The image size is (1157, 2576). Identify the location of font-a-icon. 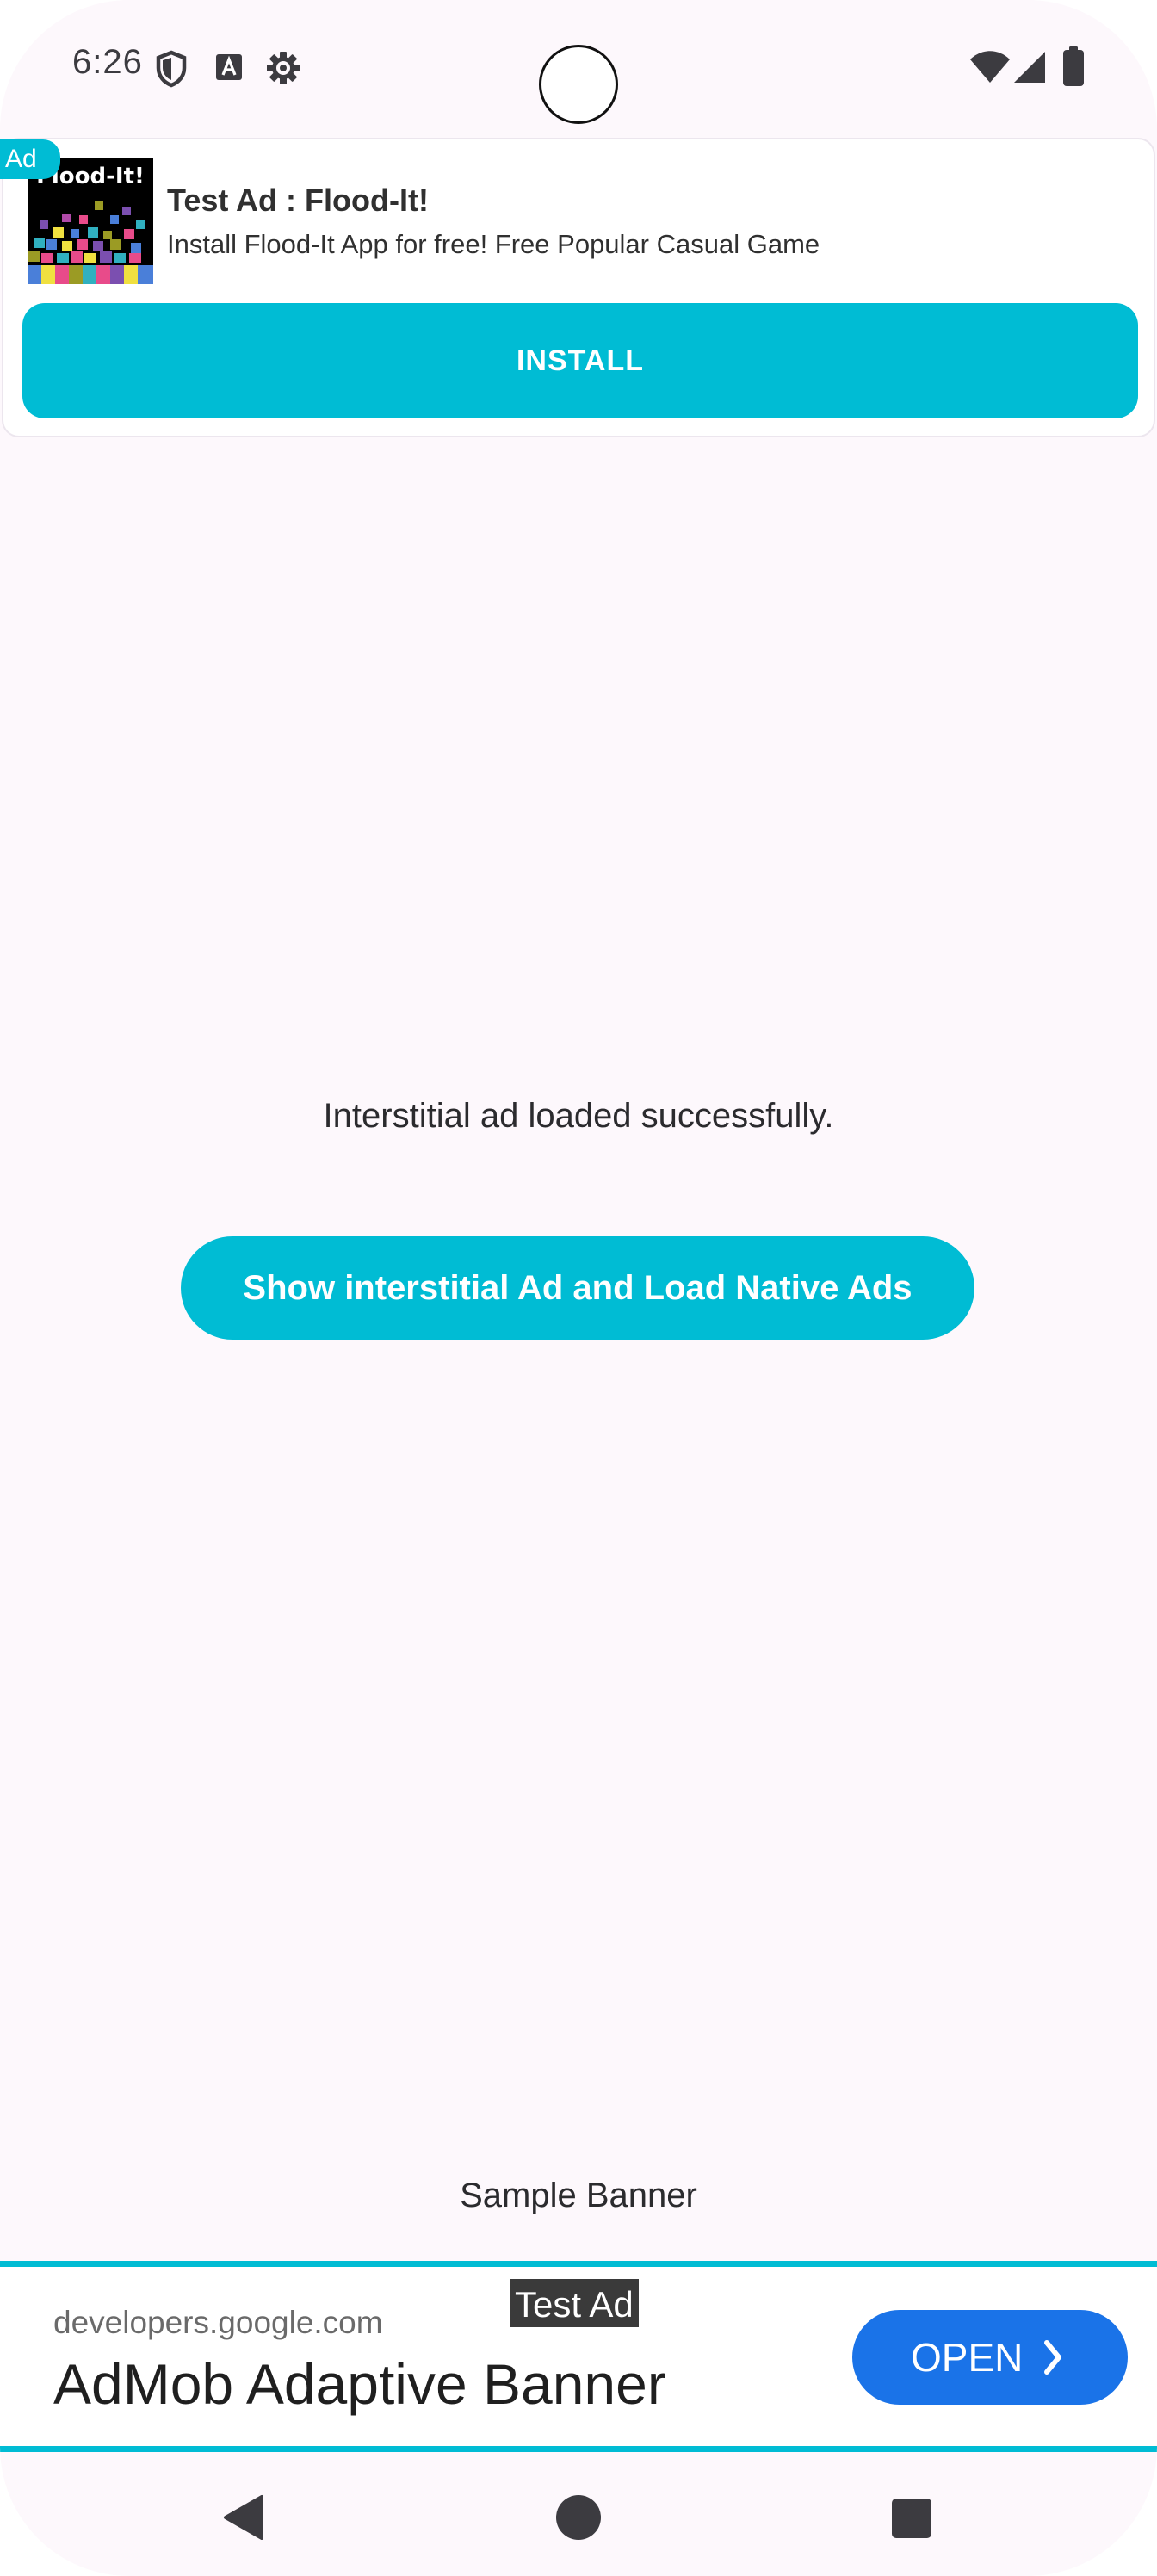
(229, 67).